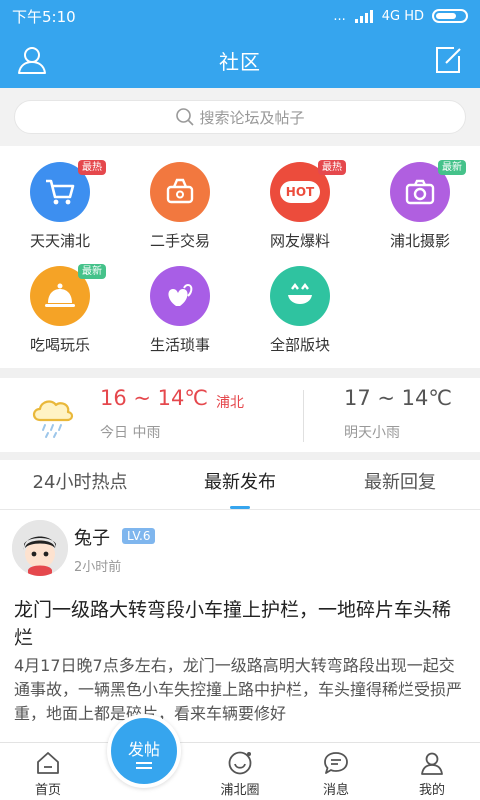 Image resolution: width=480 pixels, height=800 pixels. What do you see at coordinates (154, 398) in the screenshot?
I see `today-temperature: 16 ~ 14℃` at bounding box center [154, 398].